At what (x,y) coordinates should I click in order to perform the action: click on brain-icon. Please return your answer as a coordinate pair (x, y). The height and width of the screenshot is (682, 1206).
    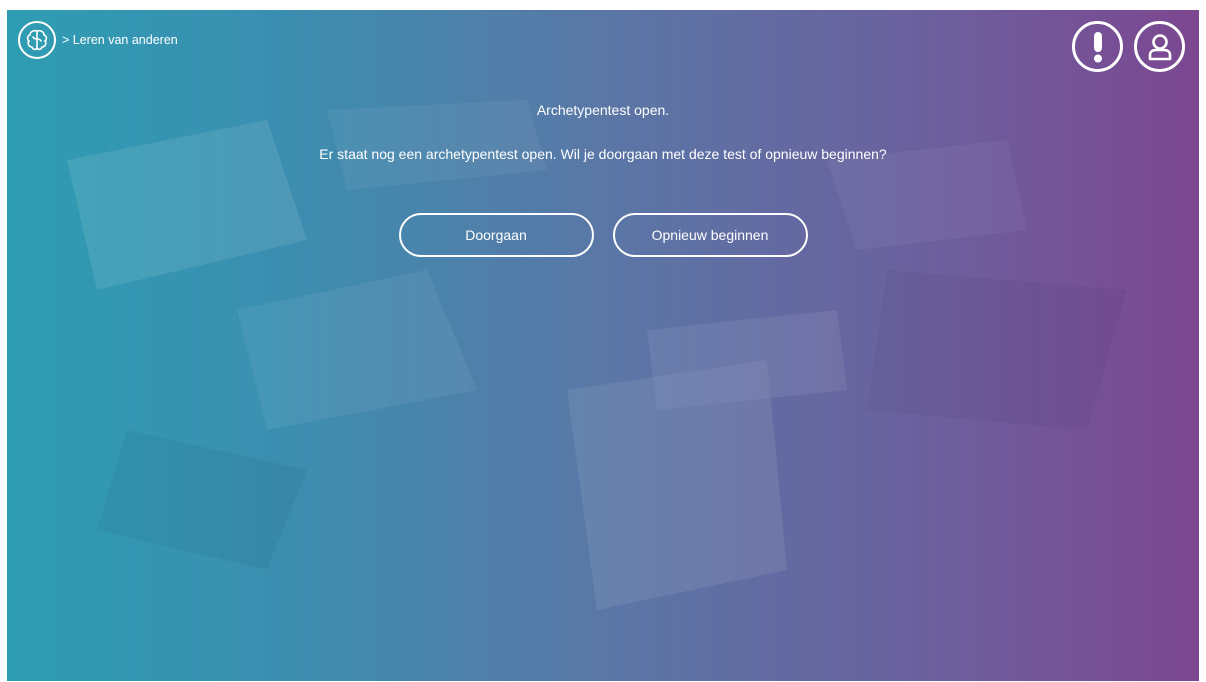
    Looking at the image, I should click on (37, 40).